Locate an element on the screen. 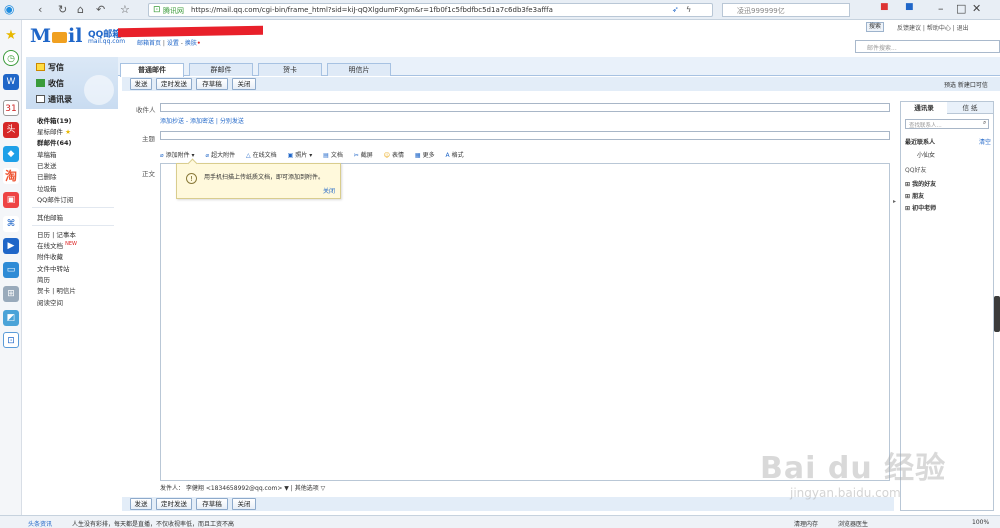 The height and width of the screenshot is (528, 1000). folder-sent: 已发送 is located at coordinates (47, 165).